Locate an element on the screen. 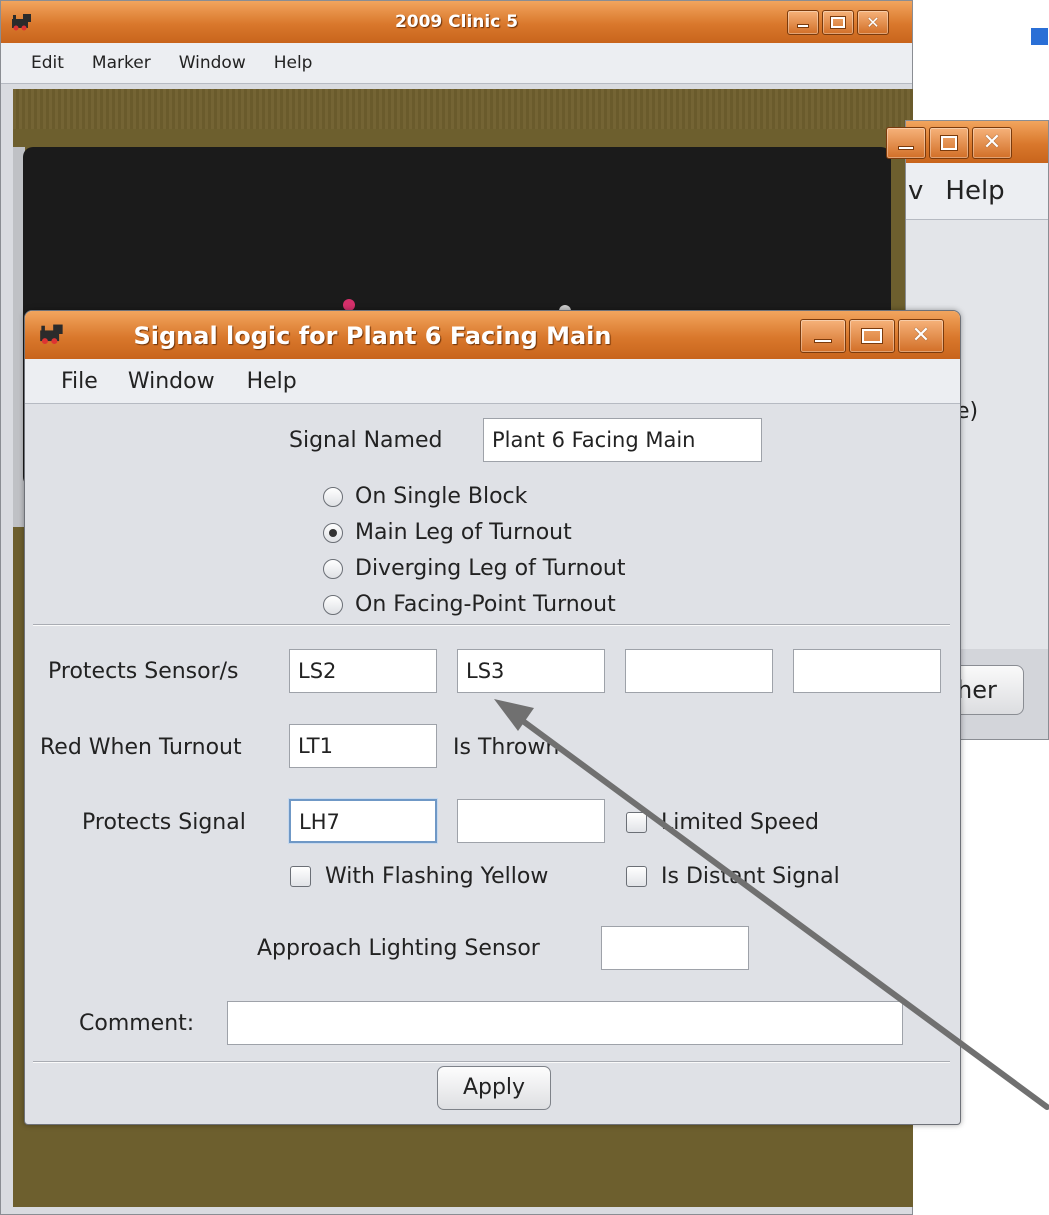  red-when-turnout-field: LT1 is located at coordinates (363, 746).